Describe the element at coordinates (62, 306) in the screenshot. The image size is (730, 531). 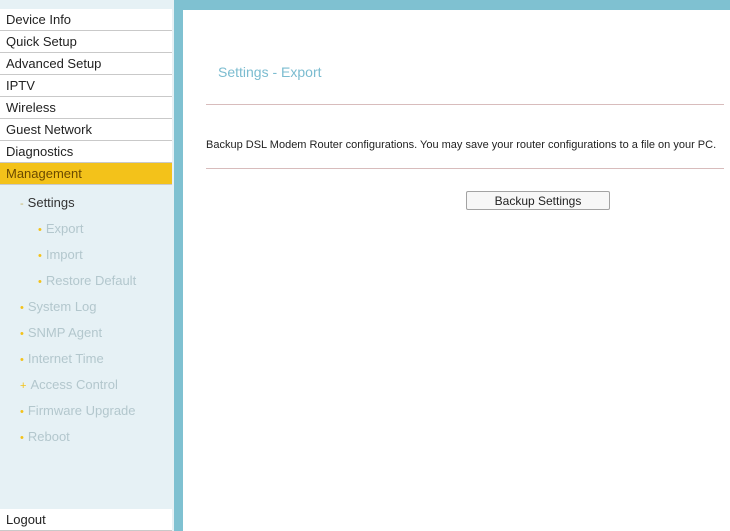
I see `sidebar-subitem-label: System Log` at that location.